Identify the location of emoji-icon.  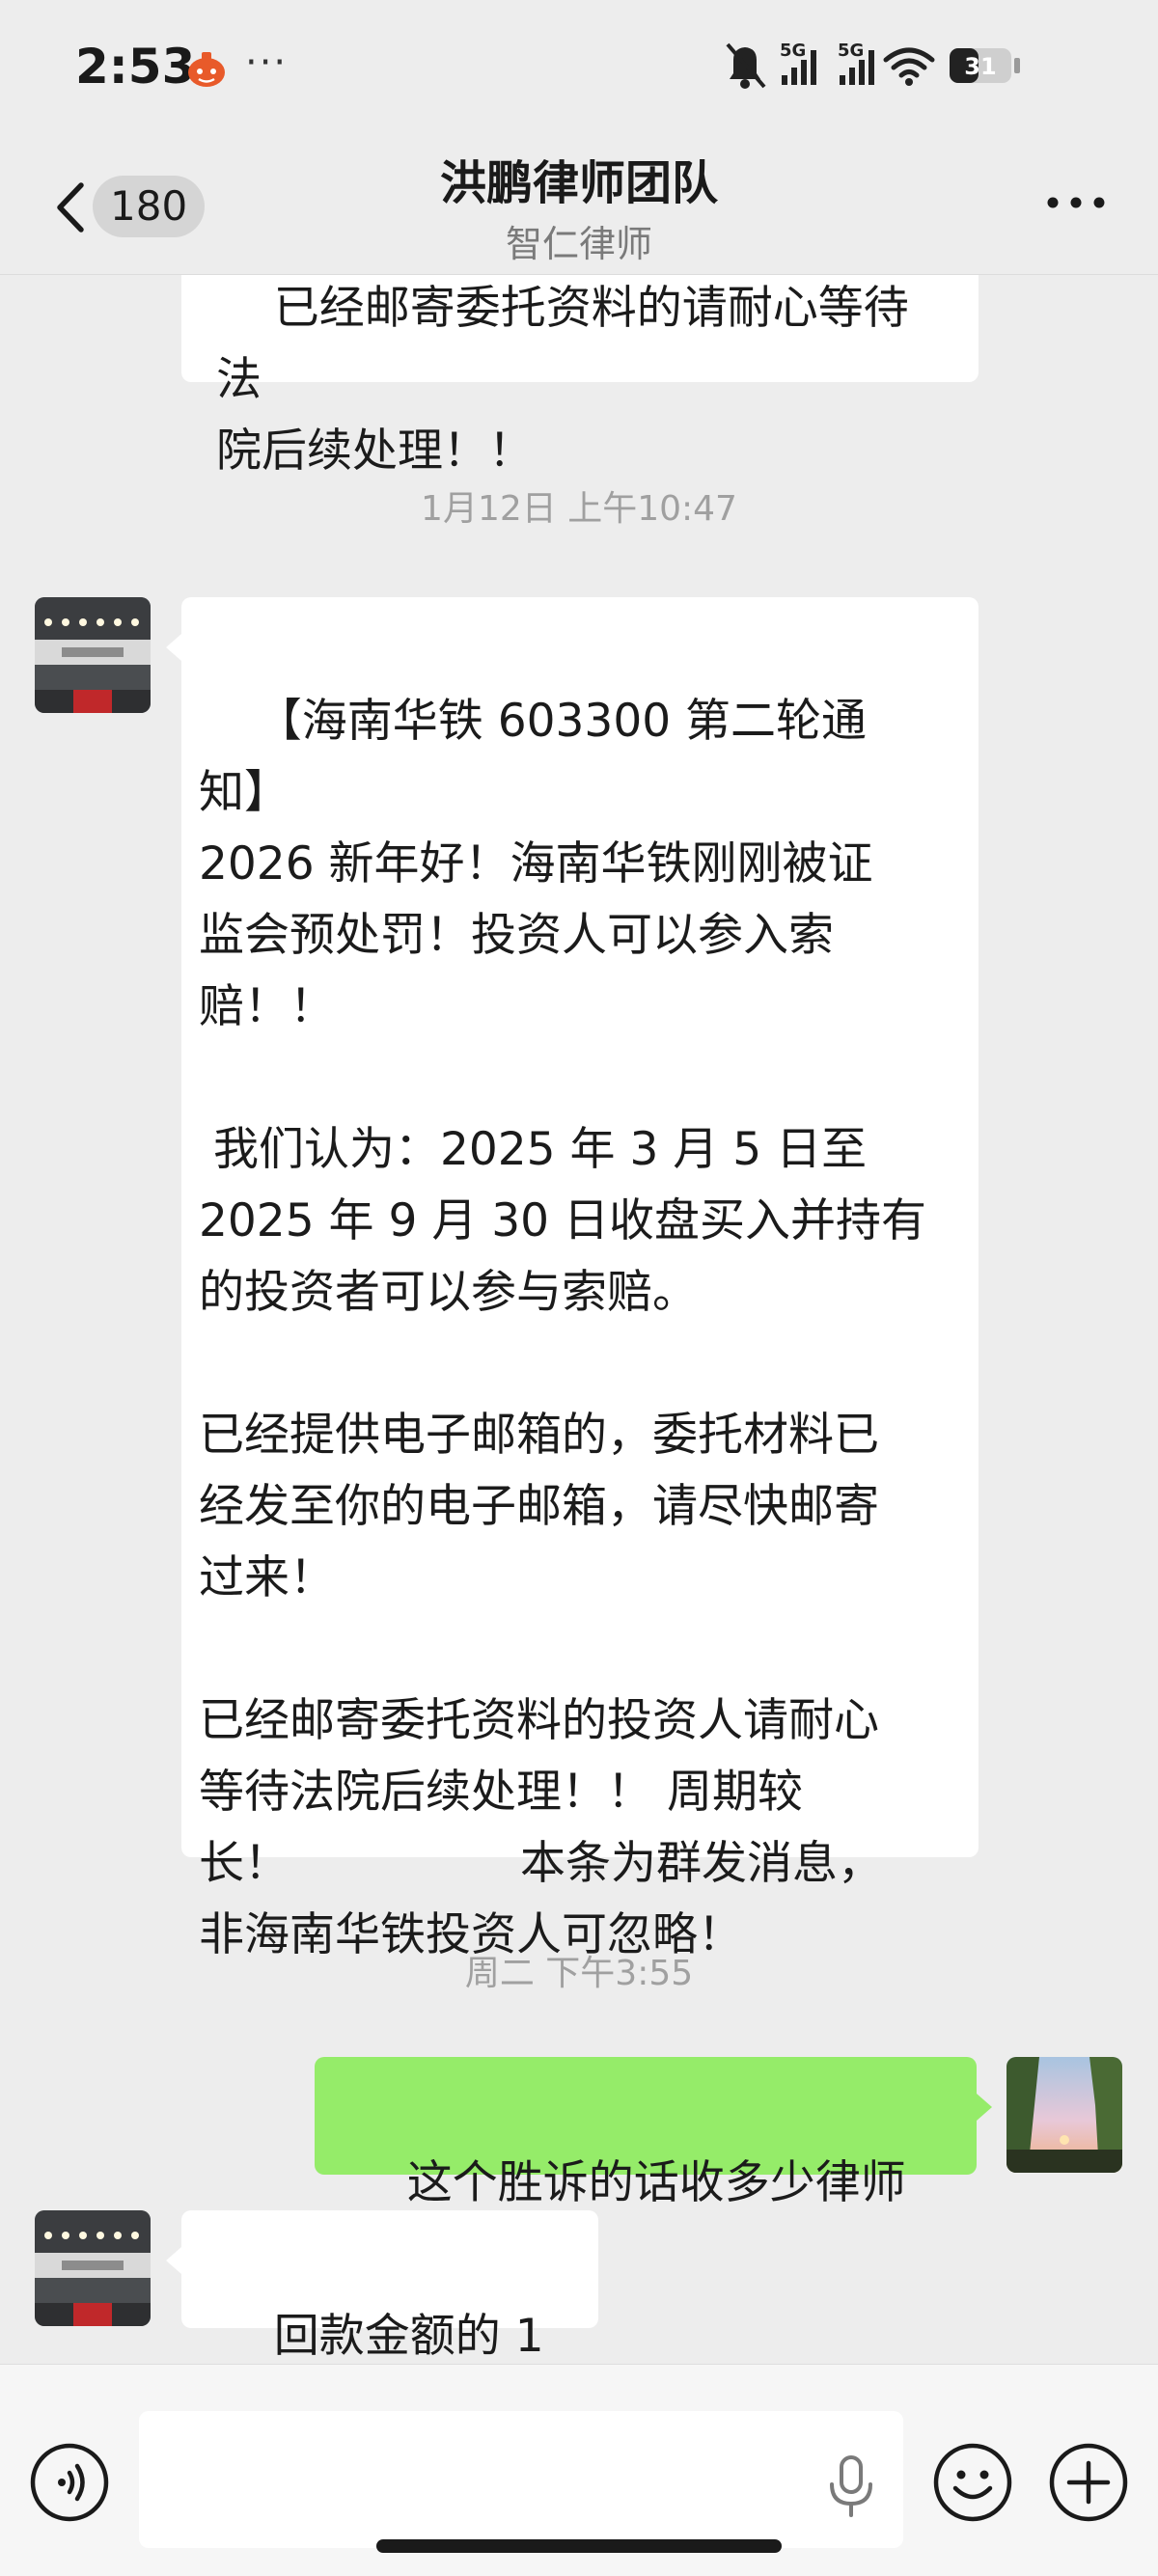
(972, 2482).